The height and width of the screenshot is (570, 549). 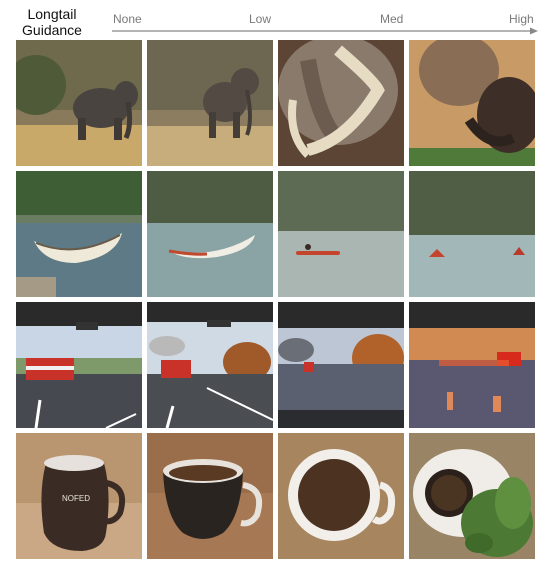 I want to click on firetruck-none-image, so click(x=79, y=365).